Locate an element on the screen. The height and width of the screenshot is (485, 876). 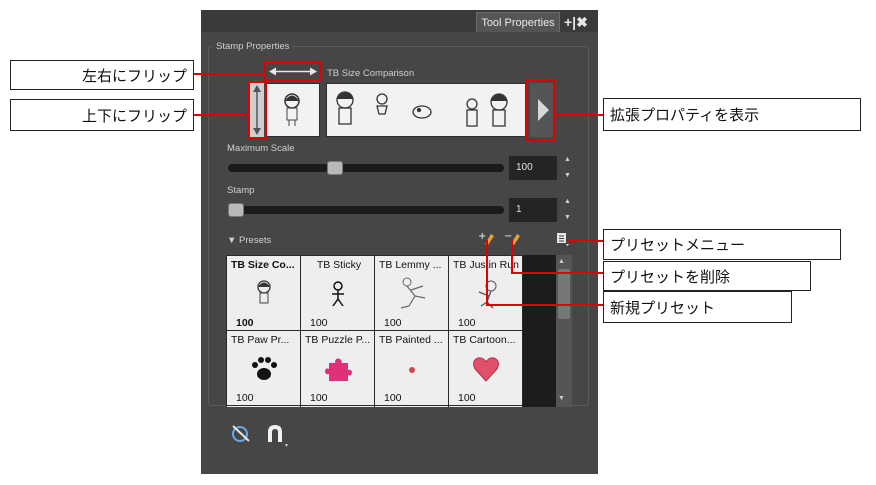
maximum-scale-field: 100 is located at coordinates (533, 168).